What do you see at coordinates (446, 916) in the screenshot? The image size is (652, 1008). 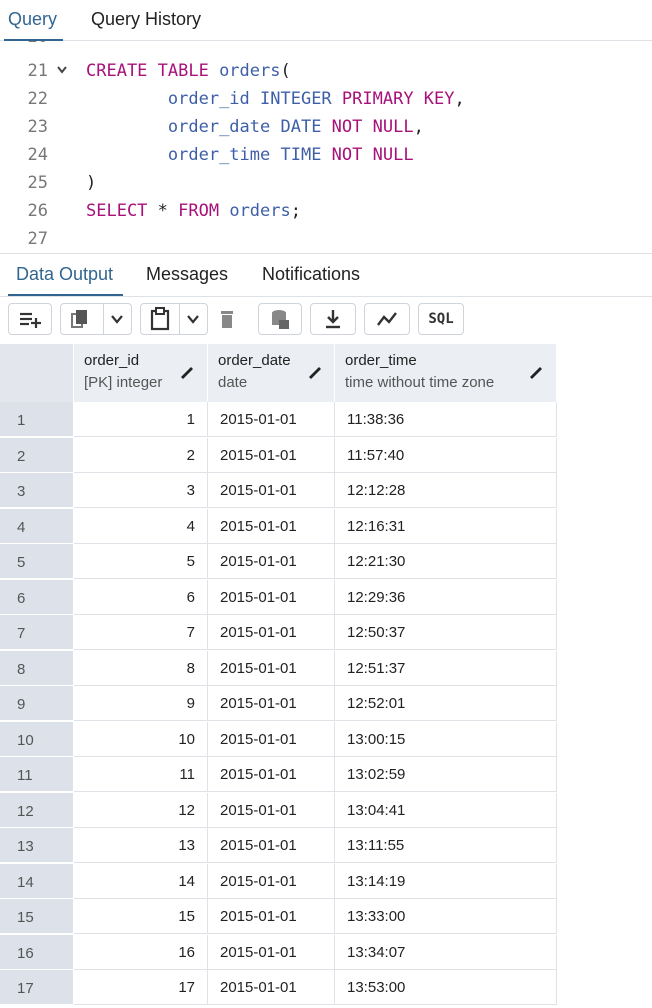 I see `cell-order-time: 13:33:00` at bounding box center [446, 916].